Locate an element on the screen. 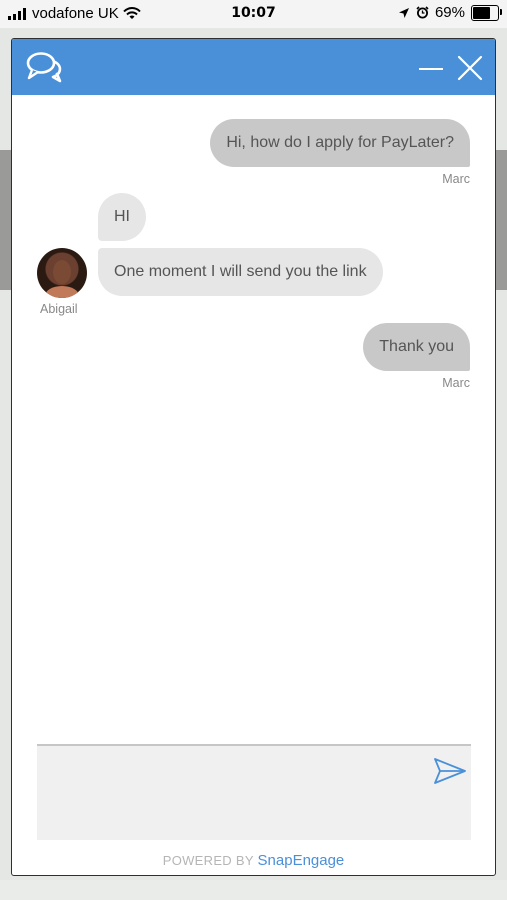  send-button is located at coordinates (450, 771).